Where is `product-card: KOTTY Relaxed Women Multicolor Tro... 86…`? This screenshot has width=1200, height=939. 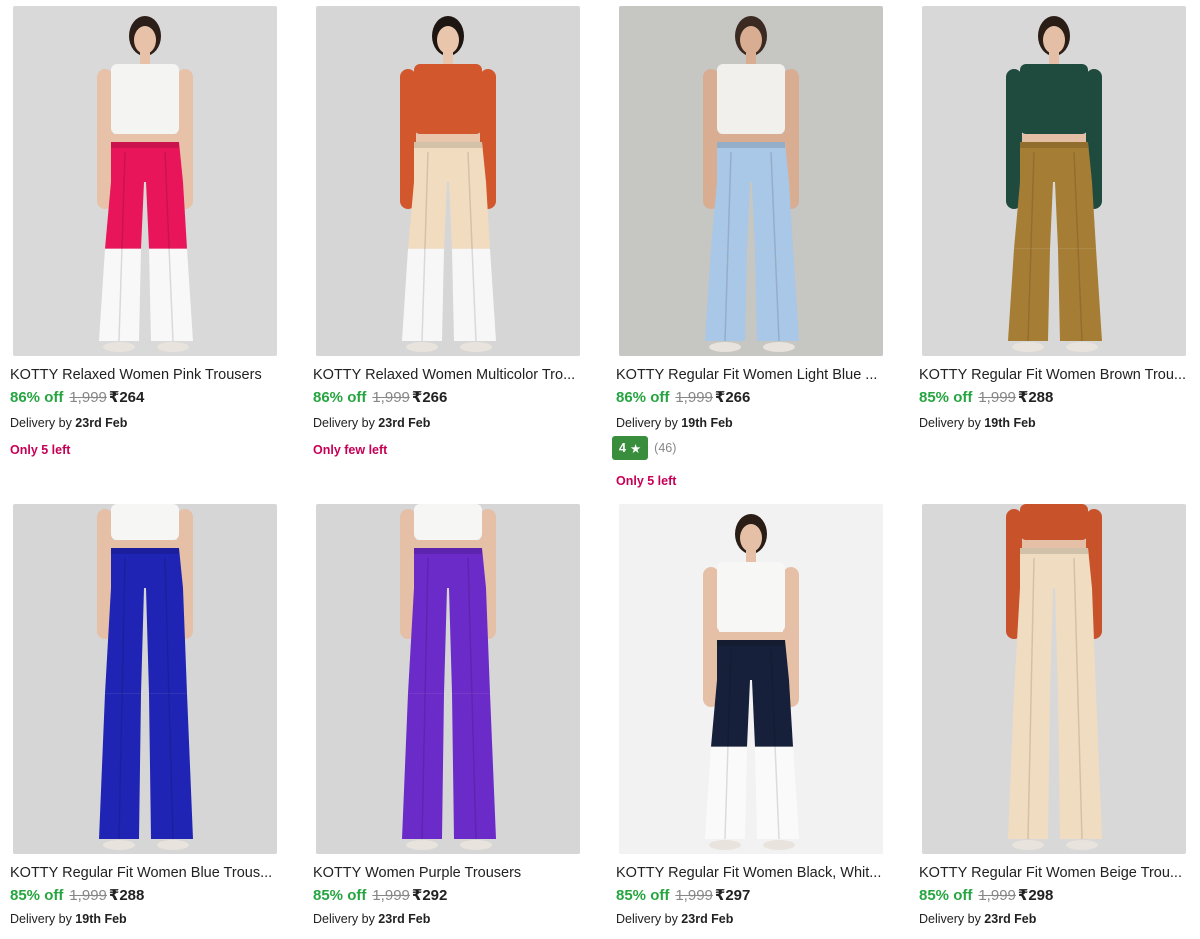 product-card: KOTTY Relaxed Women Multicolor Tro... 86… is located at coordinates (452, 229).